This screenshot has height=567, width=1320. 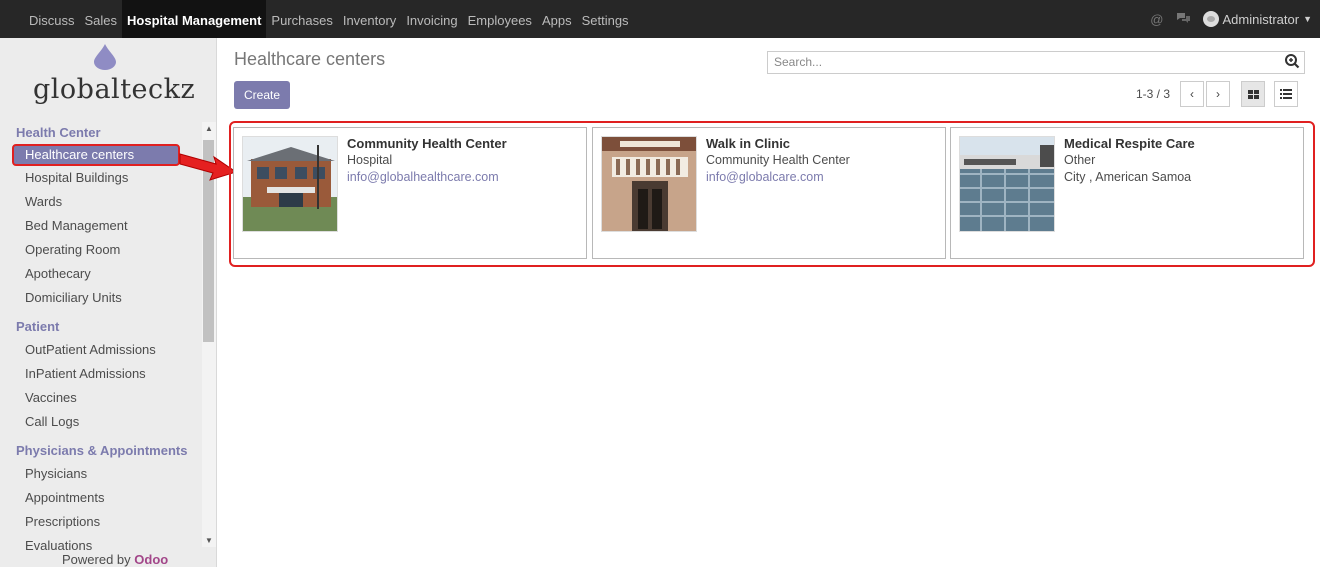 I want to click on card-name: Walk in Clinic, so click(x=778, y=144).